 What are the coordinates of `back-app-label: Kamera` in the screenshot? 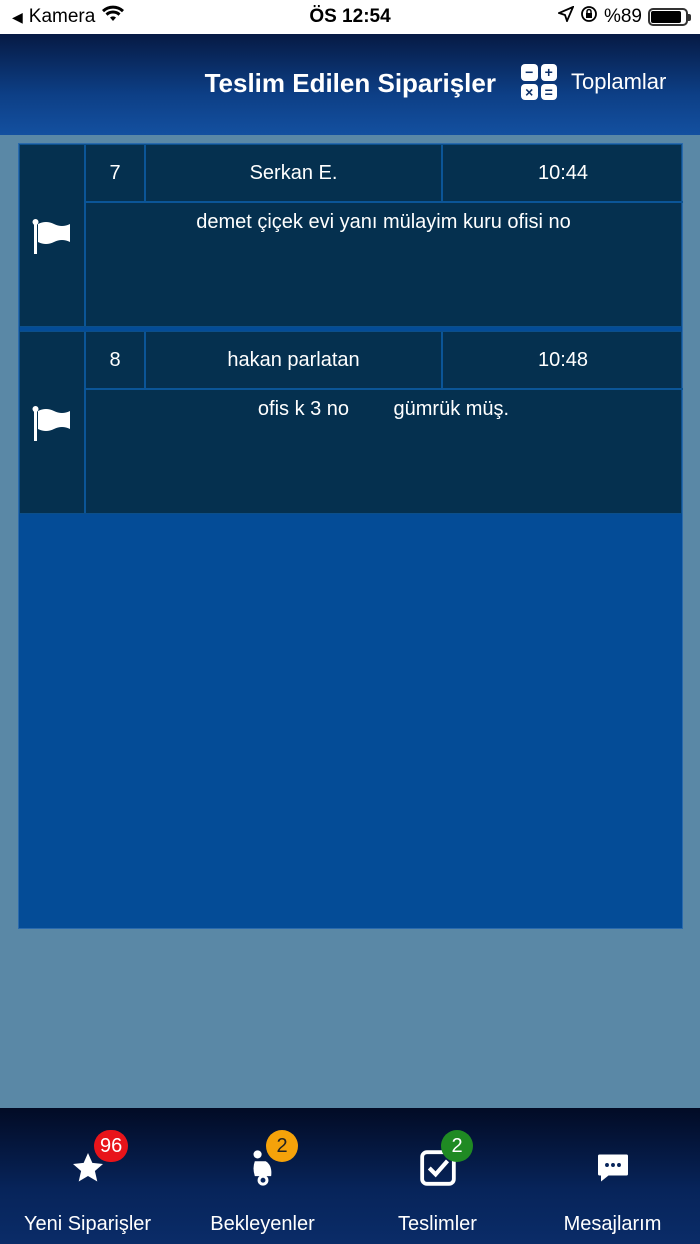 It's located at (62, 17).